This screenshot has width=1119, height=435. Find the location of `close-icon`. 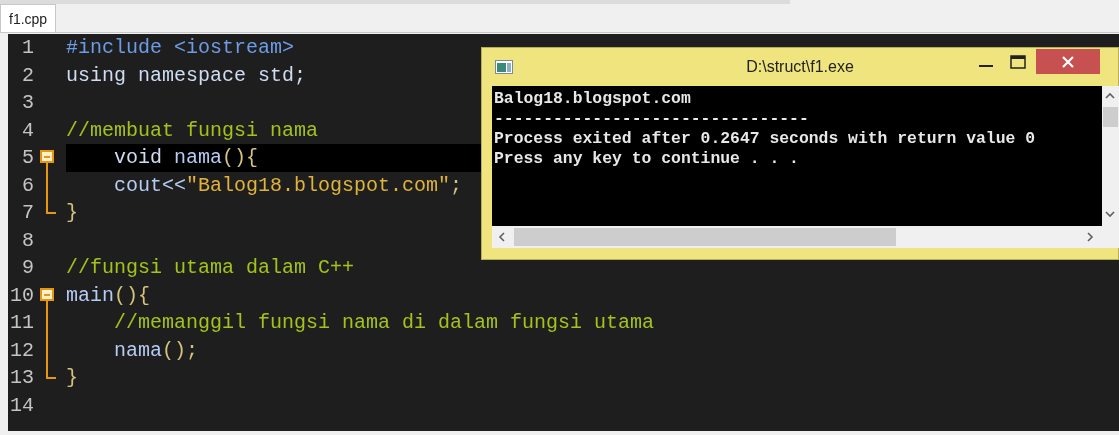

close-icon is located at coordinates (1068, 61).